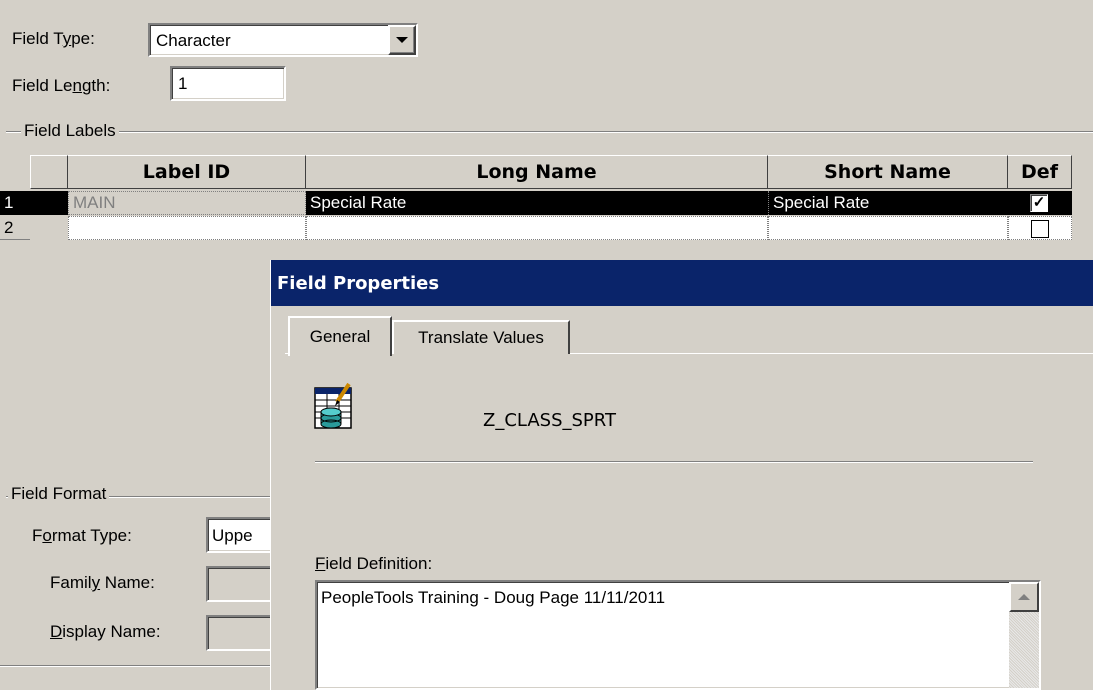 The height and width of the screenshot is (690, 1093). I want to click on long-name-cell, so click(537, 228).